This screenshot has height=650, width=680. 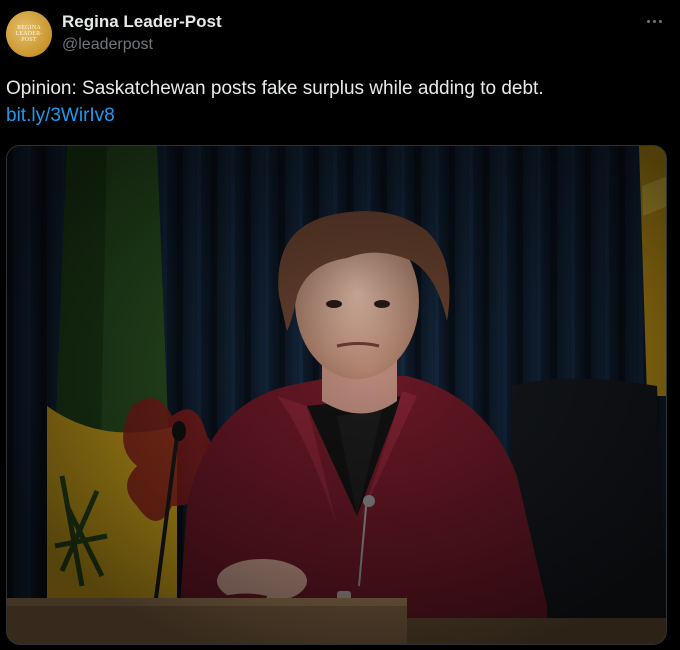 I want to click on author-handle: @leaderpost, so click(x=142, y=45).